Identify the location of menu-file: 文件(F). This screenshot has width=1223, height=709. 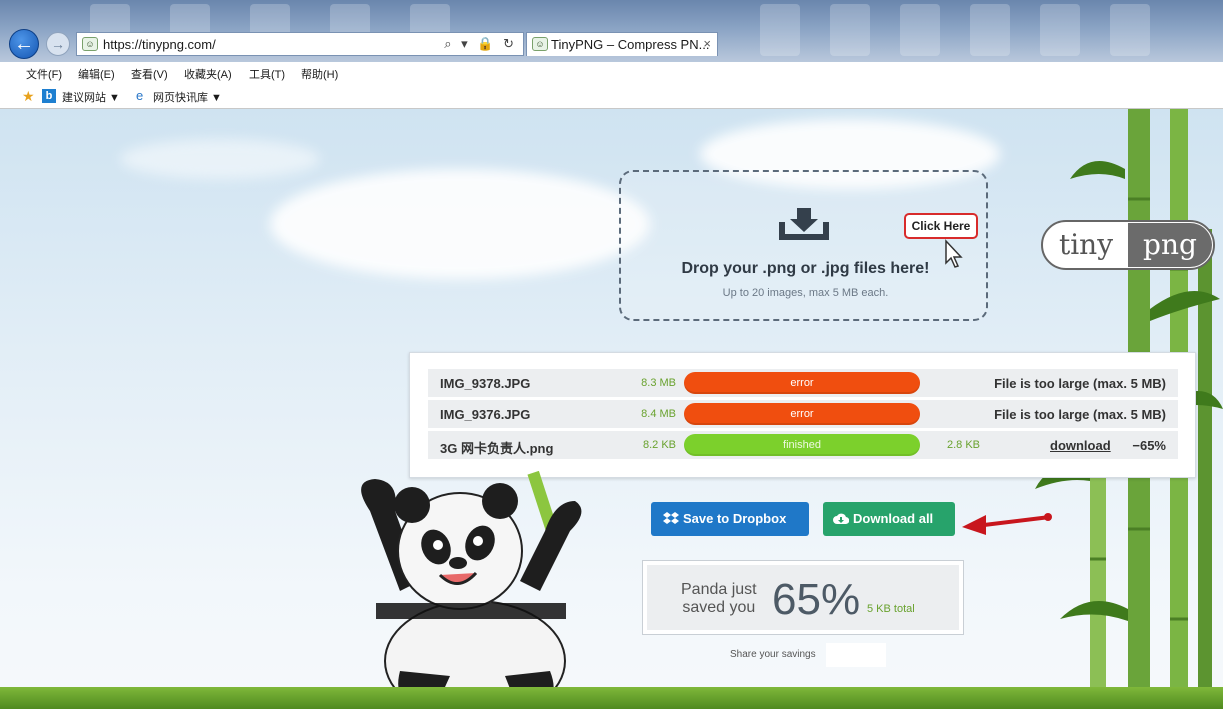
(44, 74).